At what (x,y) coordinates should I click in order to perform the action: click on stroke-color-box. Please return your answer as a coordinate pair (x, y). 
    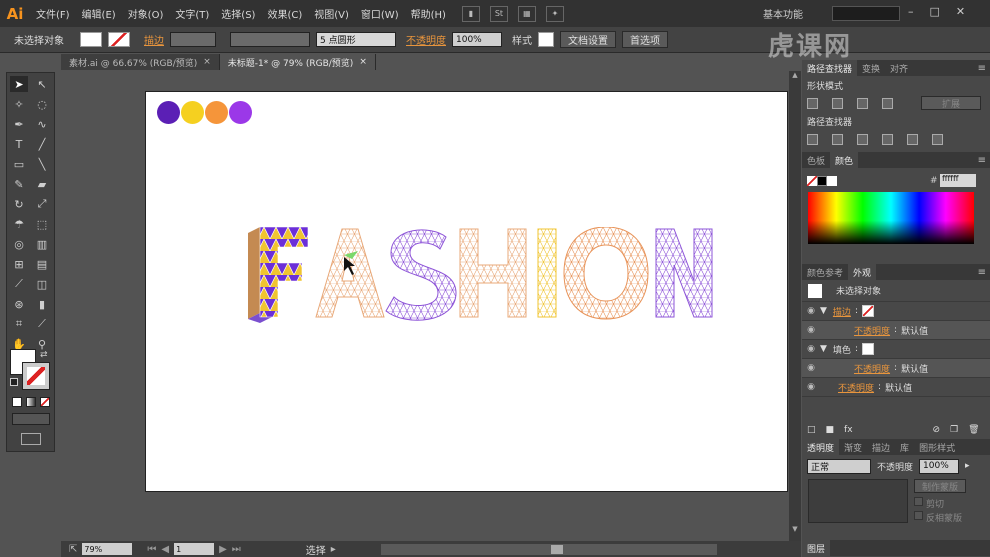
    Looking at the image, I should click on (36, 376).